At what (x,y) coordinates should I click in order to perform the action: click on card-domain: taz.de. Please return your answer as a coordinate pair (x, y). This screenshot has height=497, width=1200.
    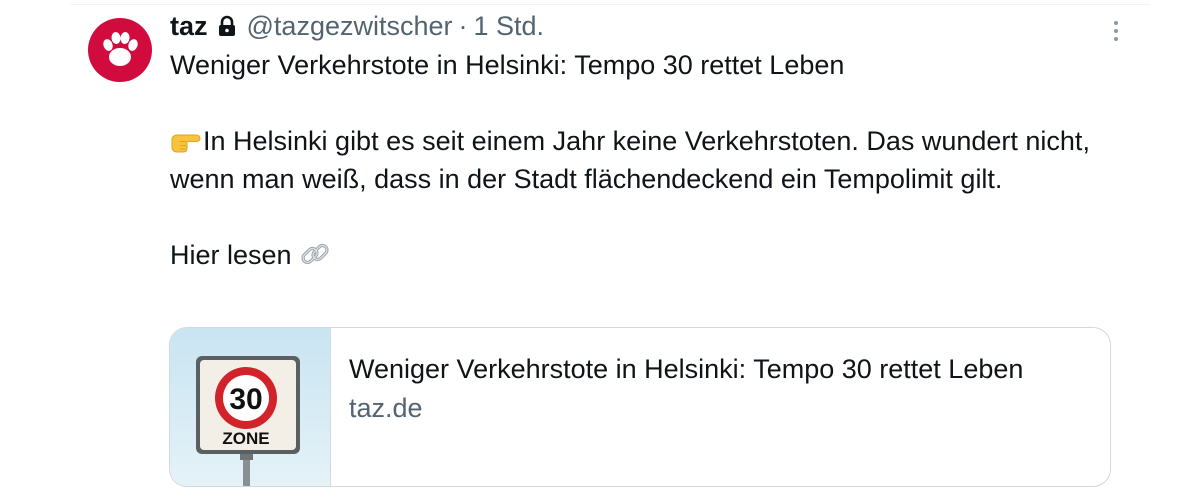
    Looking at the image, I should click on (699, 408).